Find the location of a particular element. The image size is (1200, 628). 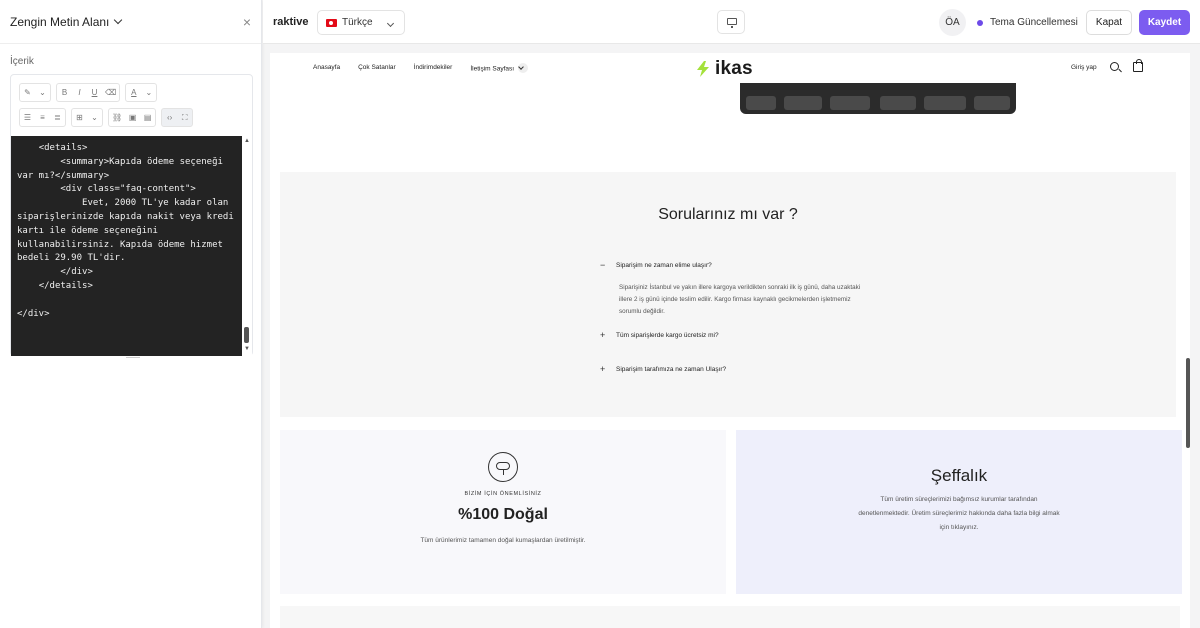

feature-title: %100 Doğal is located at coordinates (503, 514).